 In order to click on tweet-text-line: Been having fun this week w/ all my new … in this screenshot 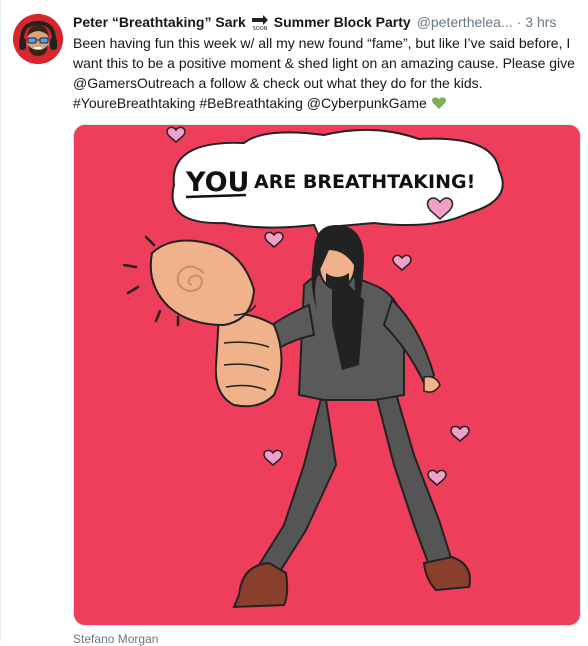, I will do `click(322, 43)`.